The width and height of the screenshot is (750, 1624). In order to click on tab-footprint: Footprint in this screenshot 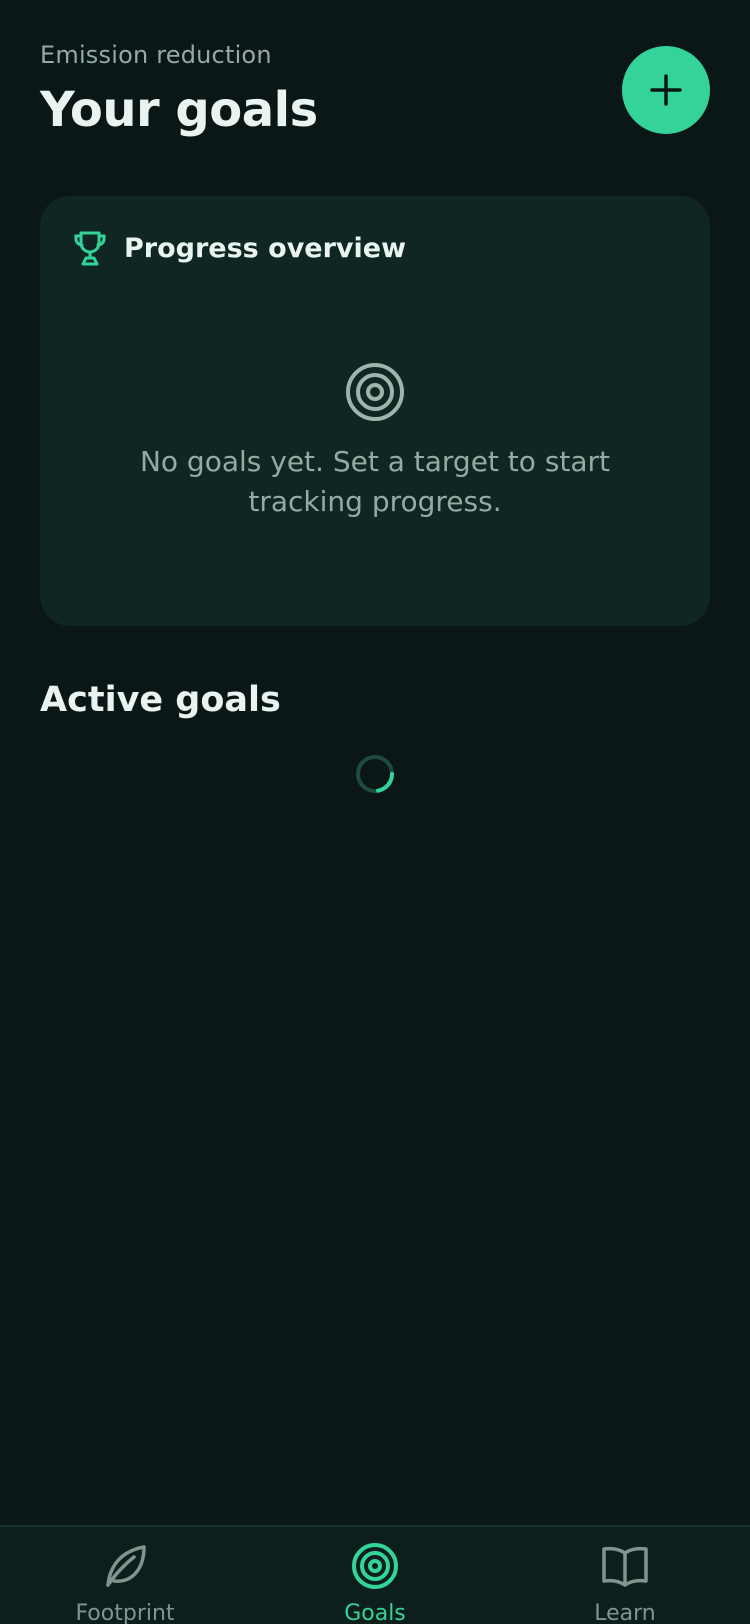, I will do `click(125, 1582)`.